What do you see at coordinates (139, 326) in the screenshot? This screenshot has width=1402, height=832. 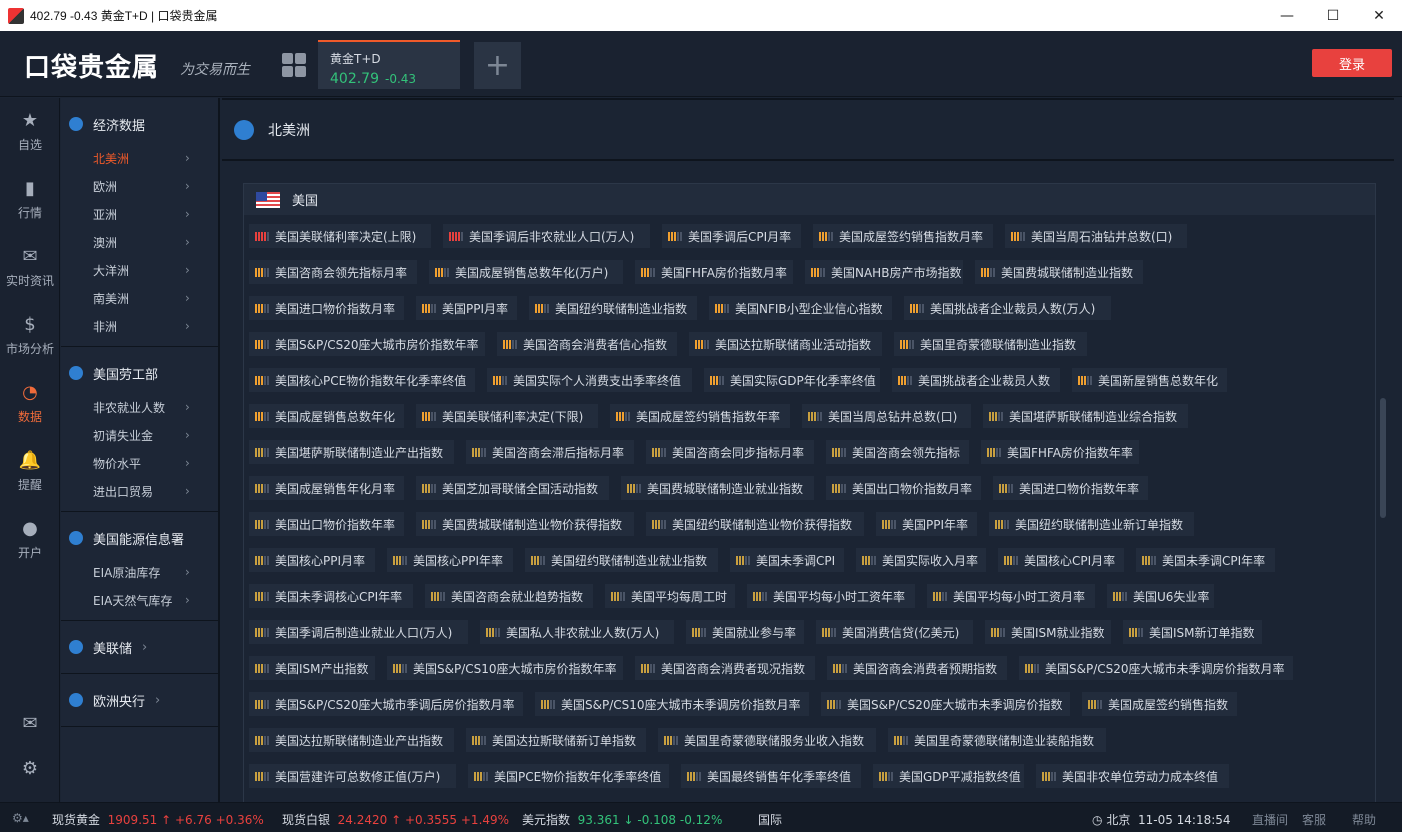 I see `category-item: 非洲 ›` at bounding box center [139, 326].